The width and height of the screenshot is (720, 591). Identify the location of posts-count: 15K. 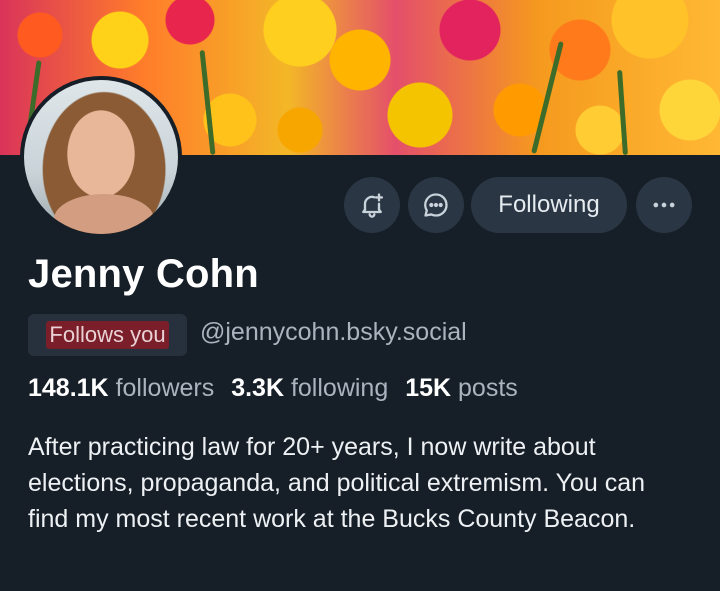
(428, 388).